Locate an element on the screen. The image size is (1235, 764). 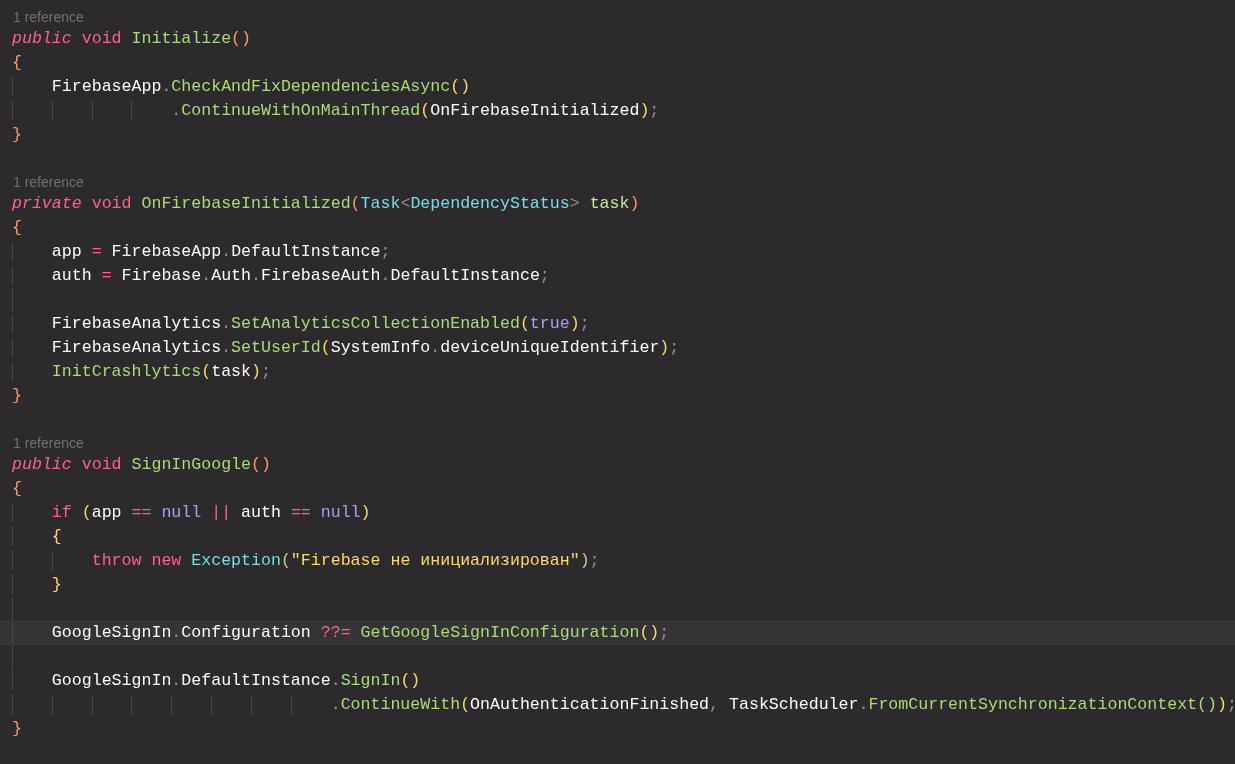
code-line: FirebaseApp.CheckAndFixDependenciesAsync() is located at coordinates (235, 87).